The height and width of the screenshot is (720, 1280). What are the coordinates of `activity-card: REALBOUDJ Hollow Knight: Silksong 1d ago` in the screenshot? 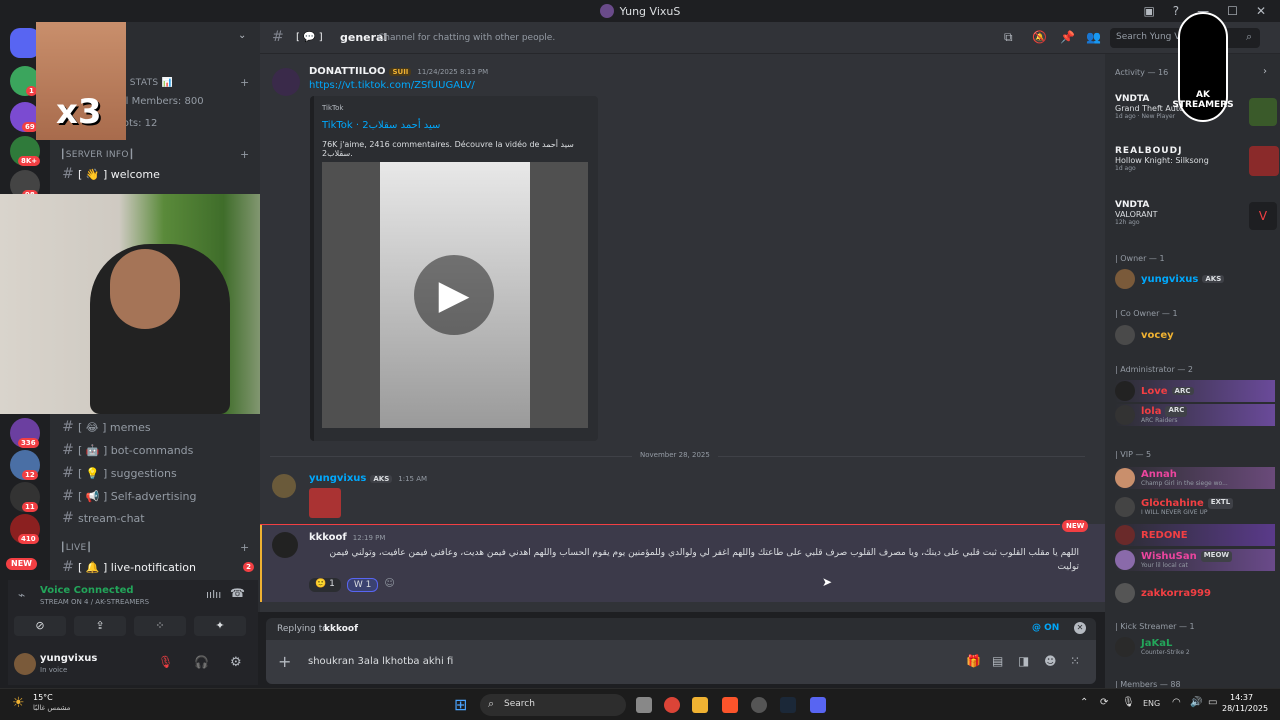 It's located at (1197, 164).